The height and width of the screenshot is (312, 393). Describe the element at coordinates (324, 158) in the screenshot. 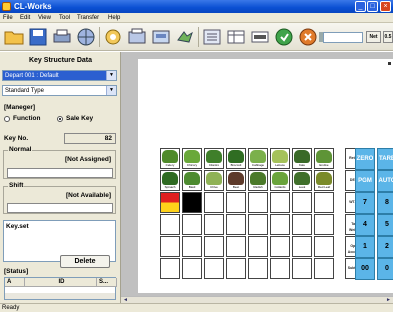

I see `product-key: Endive` at that location.